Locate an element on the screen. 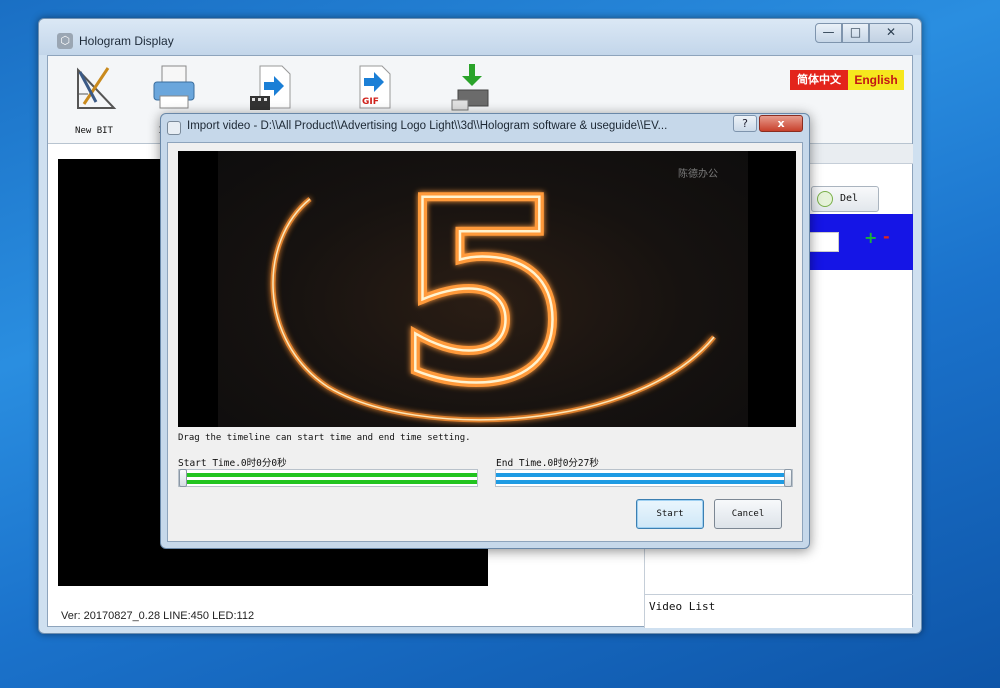 The image size is (1000, 688). close-button: ✕ is located at coordinates (891, 33).